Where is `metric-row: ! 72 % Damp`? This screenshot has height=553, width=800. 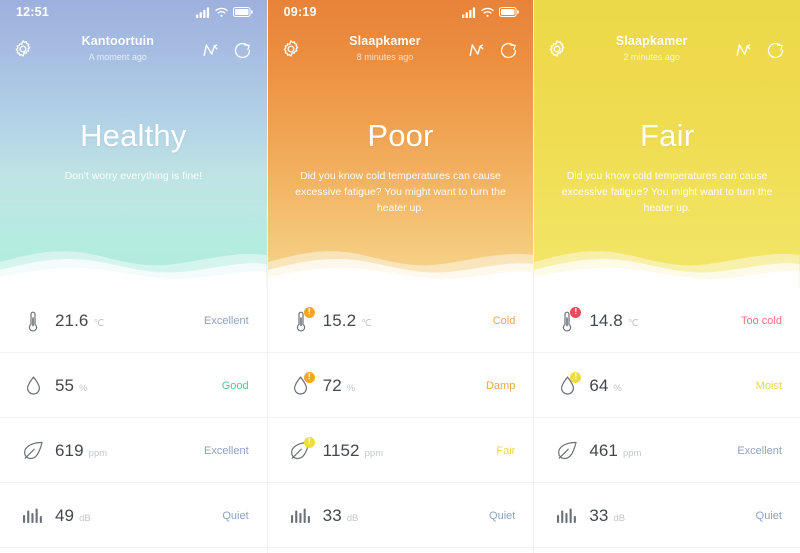 metric-row: ! 72 % Damp is located at coordinates (400, 385).